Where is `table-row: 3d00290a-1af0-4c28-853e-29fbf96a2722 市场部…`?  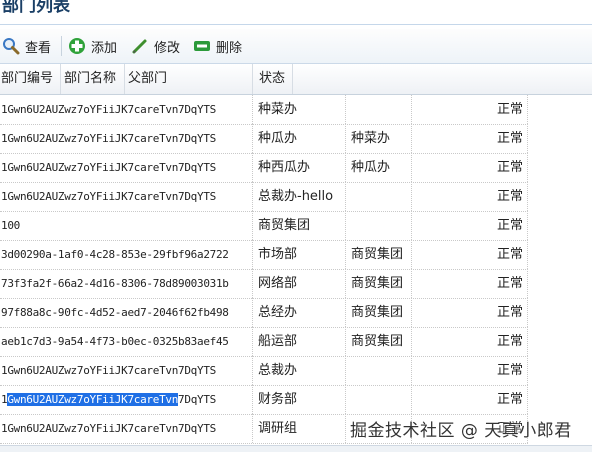 table-row: 3d00290a-1af0-4c28-853e-29fbf96a2722 市场部… is located at coordinates (264, 255).